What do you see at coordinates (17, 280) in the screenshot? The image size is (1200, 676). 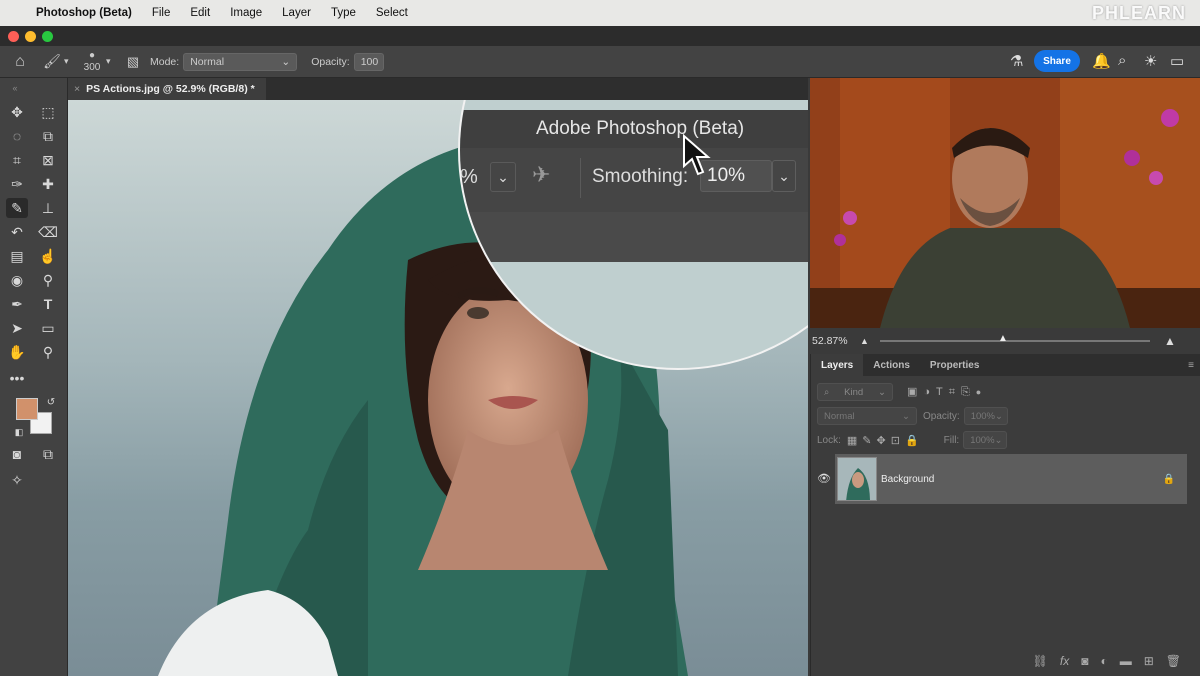 I see `blur-tool-icon: ◉` at bounding box center [17, 280].